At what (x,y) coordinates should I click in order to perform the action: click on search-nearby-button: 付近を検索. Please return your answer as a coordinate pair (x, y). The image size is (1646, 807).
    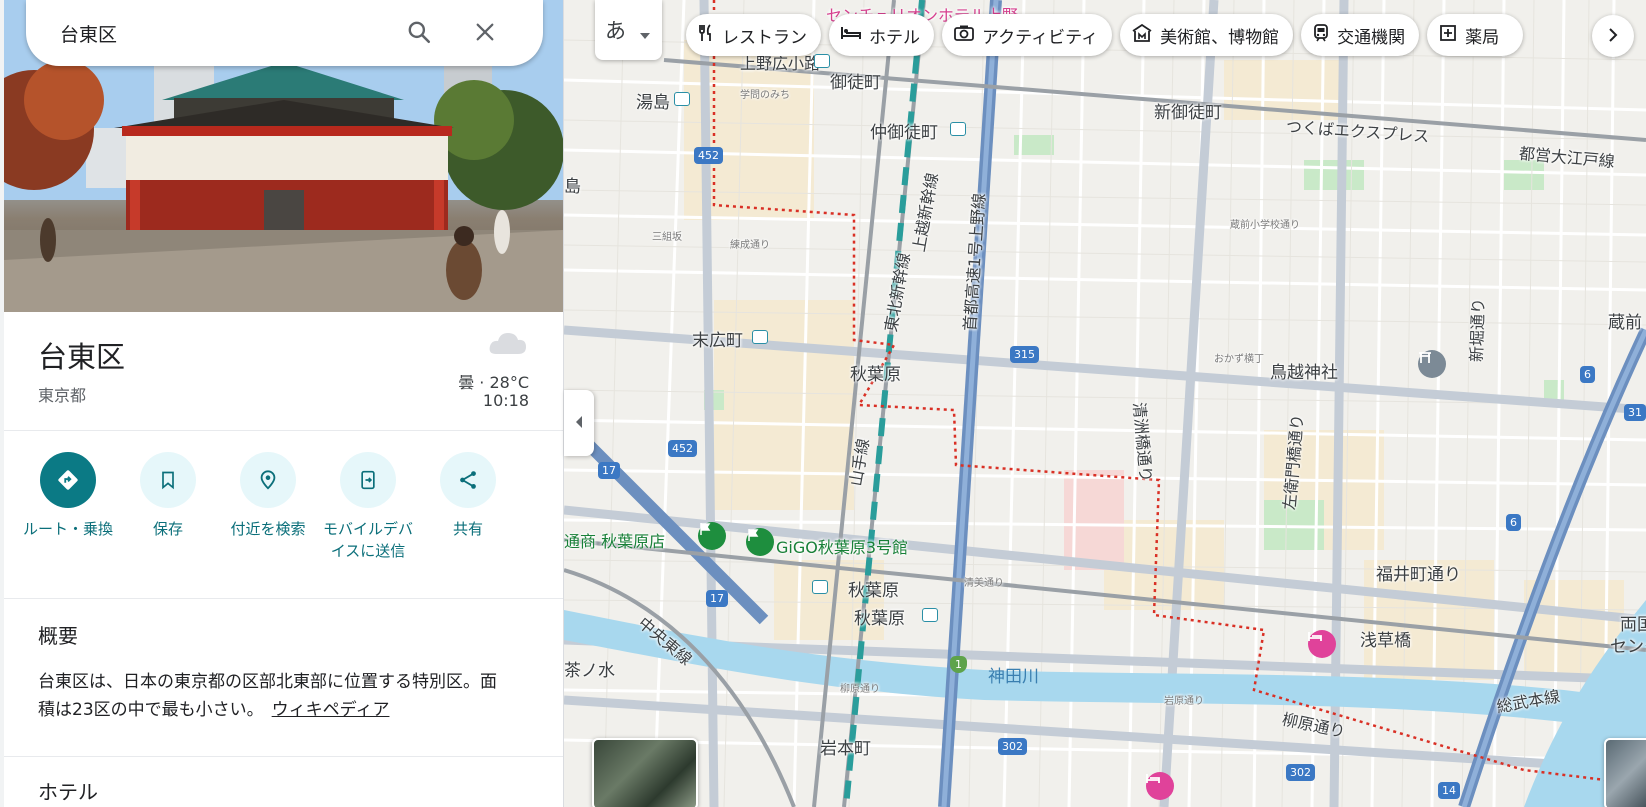
    Looking at the image, I should click on (268, 522).